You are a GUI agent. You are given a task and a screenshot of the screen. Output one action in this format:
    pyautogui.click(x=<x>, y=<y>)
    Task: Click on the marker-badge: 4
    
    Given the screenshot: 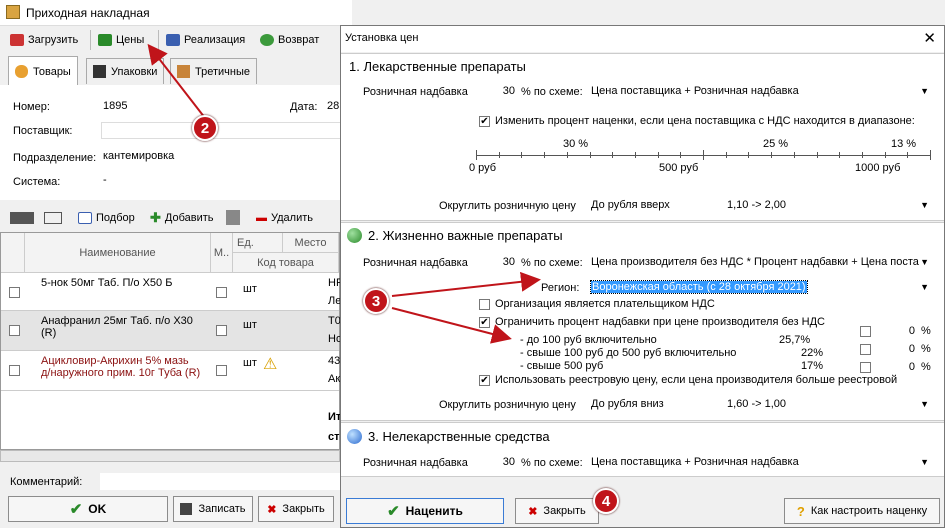 What is the action you would take?
    pyautogui.click(x=606, y=501)
    